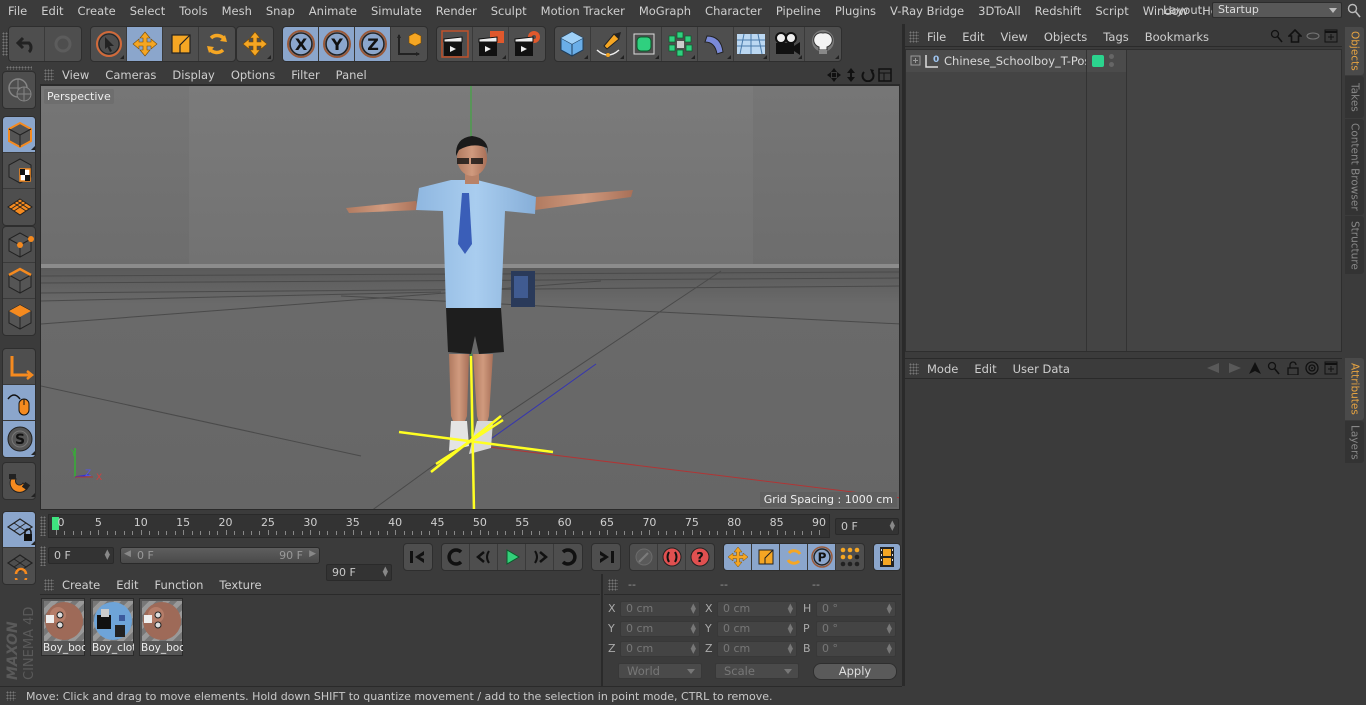 Image resolution: width=1366 pixels, height=705 pixels. What do you see at coordinates (1354, 51) in the screenshot?
I see `tab-objects: Objects` at bounding box center [1354, 51].